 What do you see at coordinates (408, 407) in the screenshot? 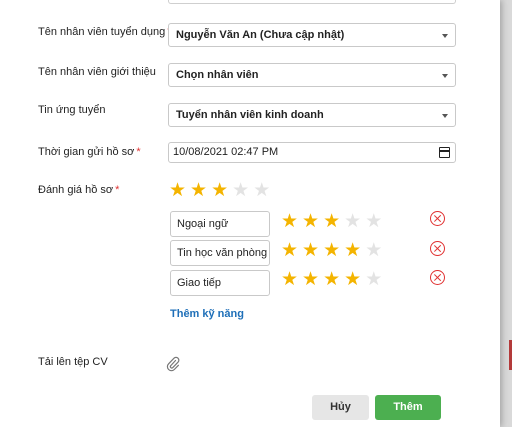
I see `submit-button: Thêm` at bounding box center [408, 407].